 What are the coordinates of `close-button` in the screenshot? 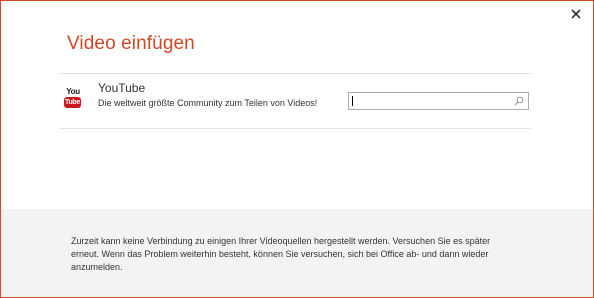 It's located at (576, 14).